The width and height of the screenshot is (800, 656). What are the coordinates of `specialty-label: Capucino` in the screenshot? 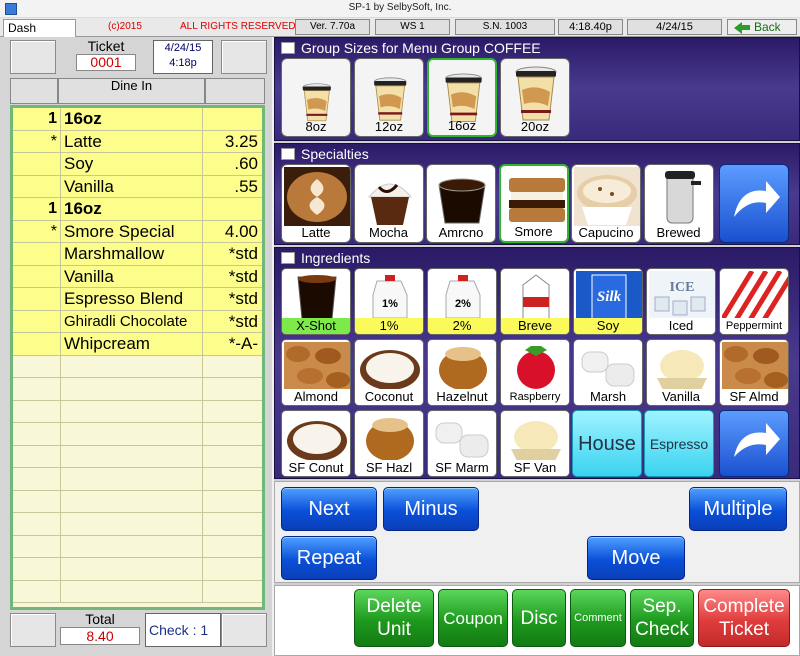 It's located at (606, 232).